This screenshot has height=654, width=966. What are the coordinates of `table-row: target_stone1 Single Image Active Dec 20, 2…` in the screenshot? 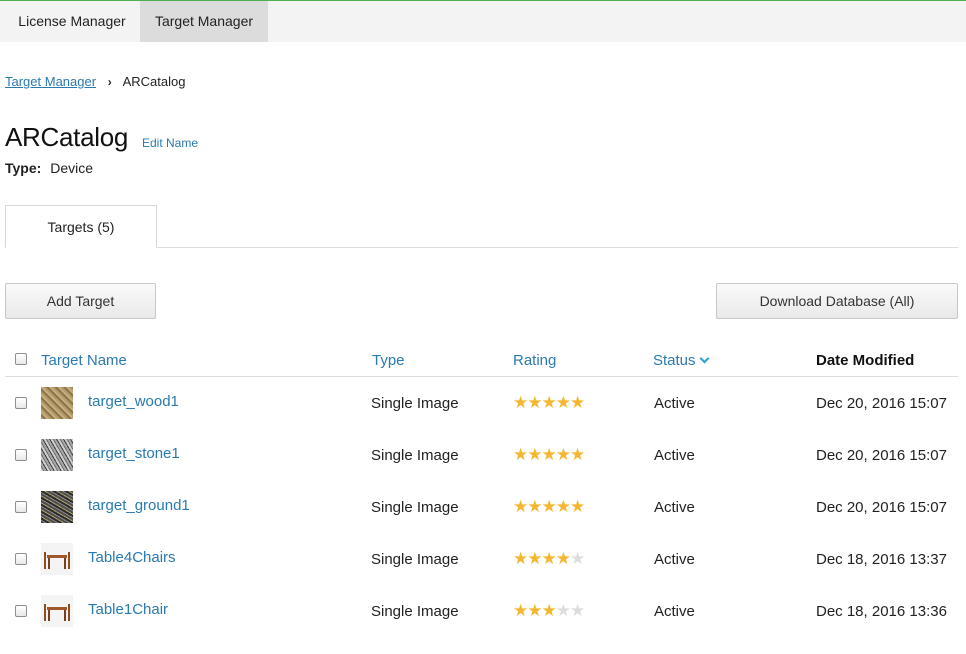 It's located at (481, 455).